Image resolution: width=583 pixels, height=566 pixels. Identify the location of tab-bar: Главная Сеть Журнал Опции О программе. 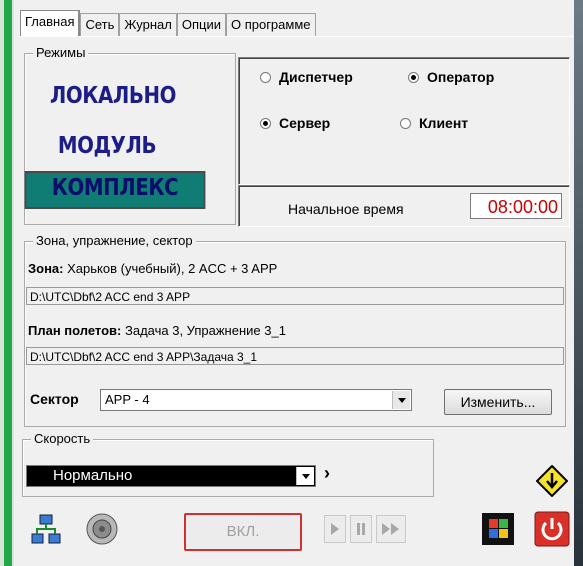
(168, 23).